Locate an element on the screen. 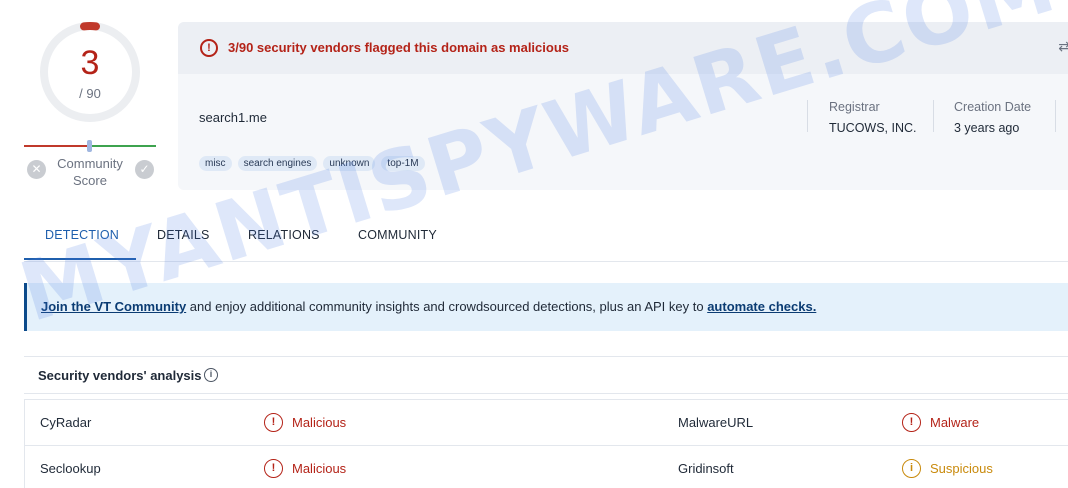 This screenshot has width=1068, height=488. tab-details: DETAILS is located at coordinates (183, 235).